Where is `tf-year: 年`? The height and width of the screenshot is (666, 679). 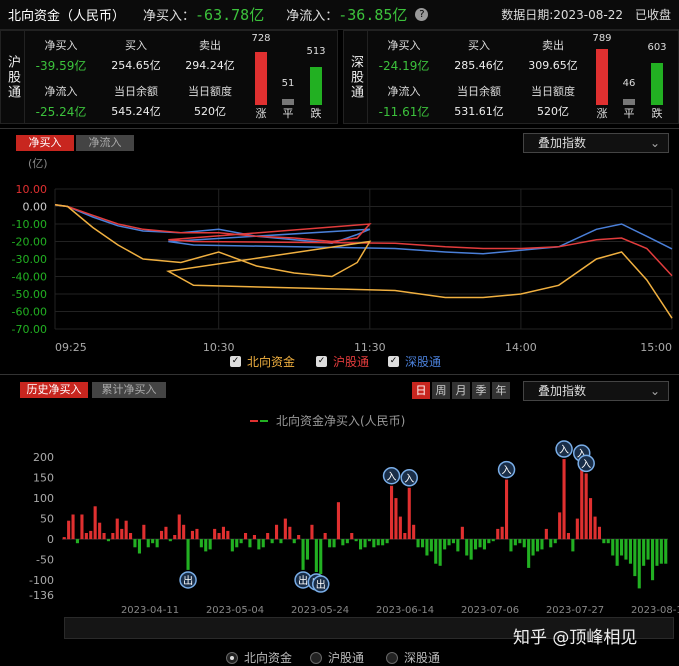 tf-year: 年 is located at coordinates (501, 390).